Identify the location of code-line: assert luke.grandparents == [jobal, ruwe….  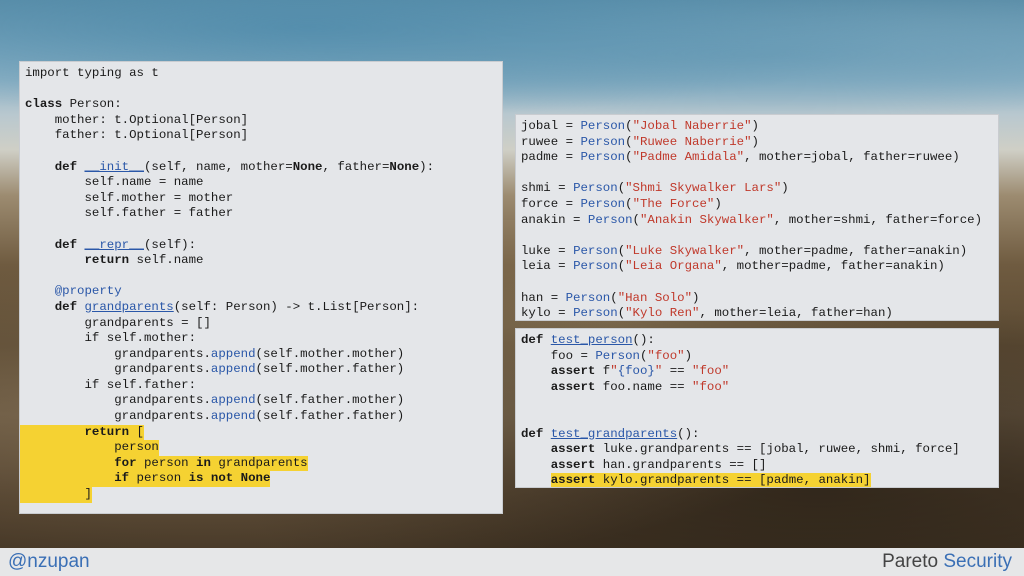
(757, 450).